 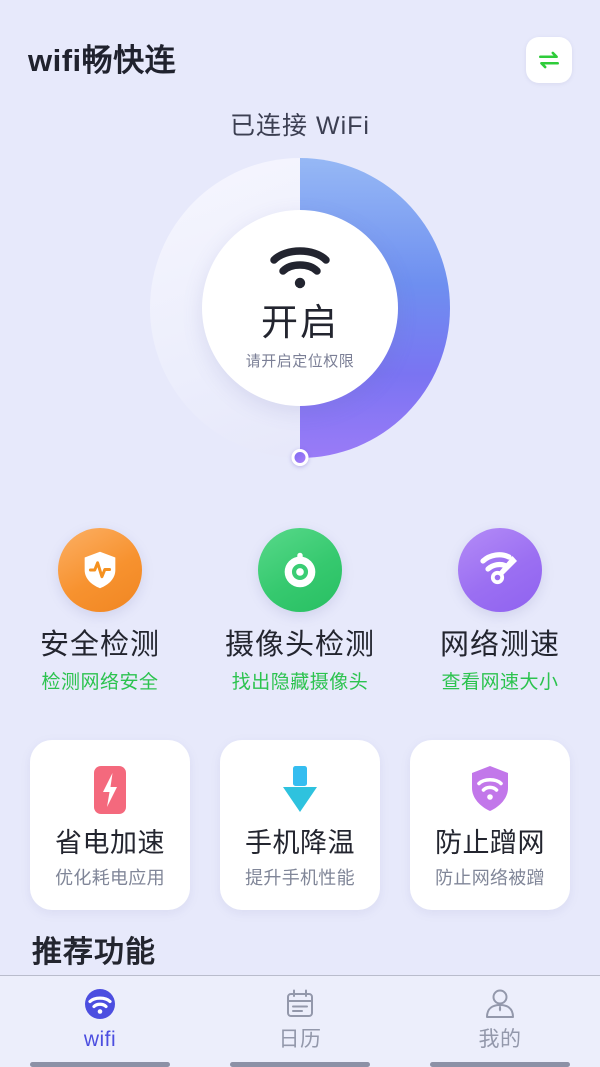 I want to click on wifi-speedometer-icon, so click(x=498, y=568).